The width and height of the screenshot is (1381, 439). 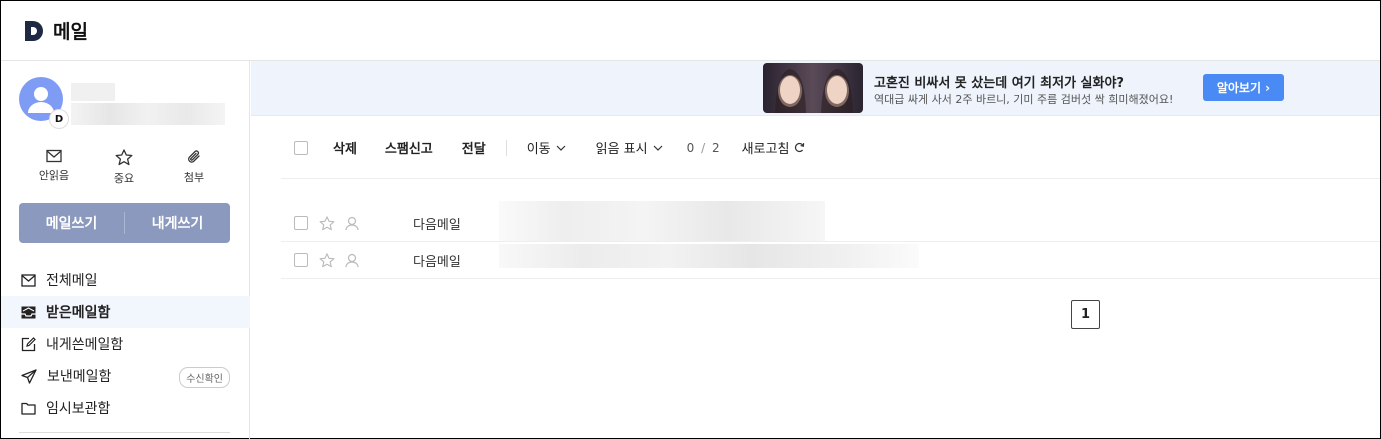 What do you see at coordinates (148, 114) in the screenshot?
I see `blurred-email` at bounding box center [148, 114].